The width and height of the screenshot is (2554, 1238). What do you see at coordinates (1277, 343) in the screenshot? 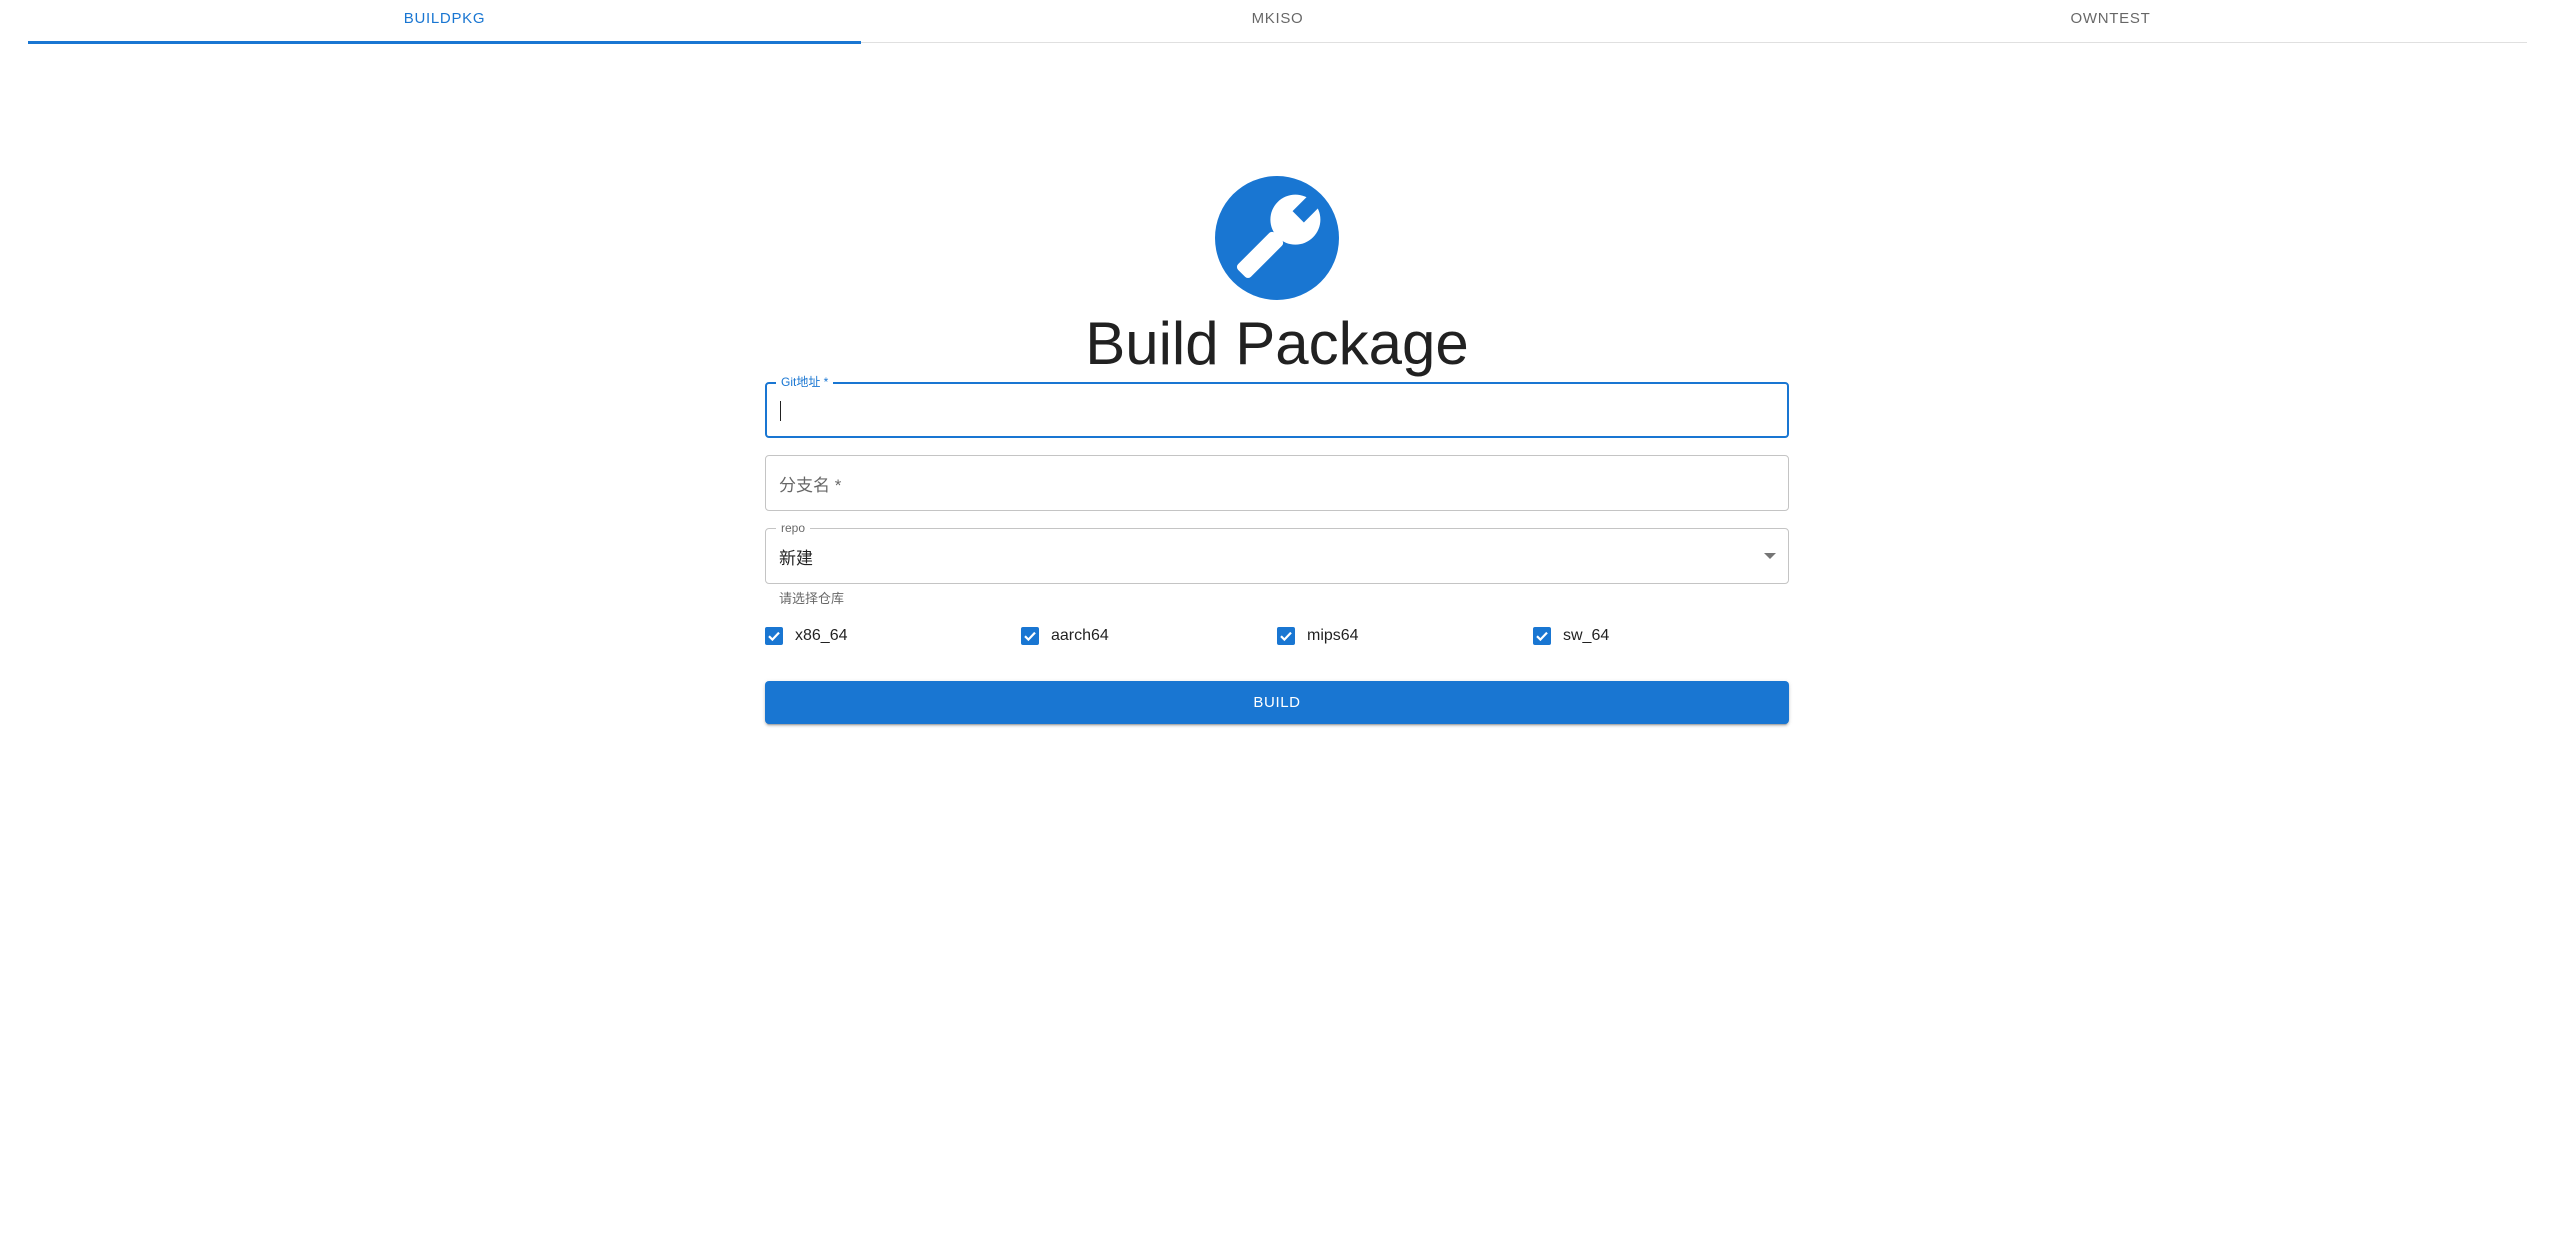
I see `page-title: Build Package` at bounding box center [1277, 343].